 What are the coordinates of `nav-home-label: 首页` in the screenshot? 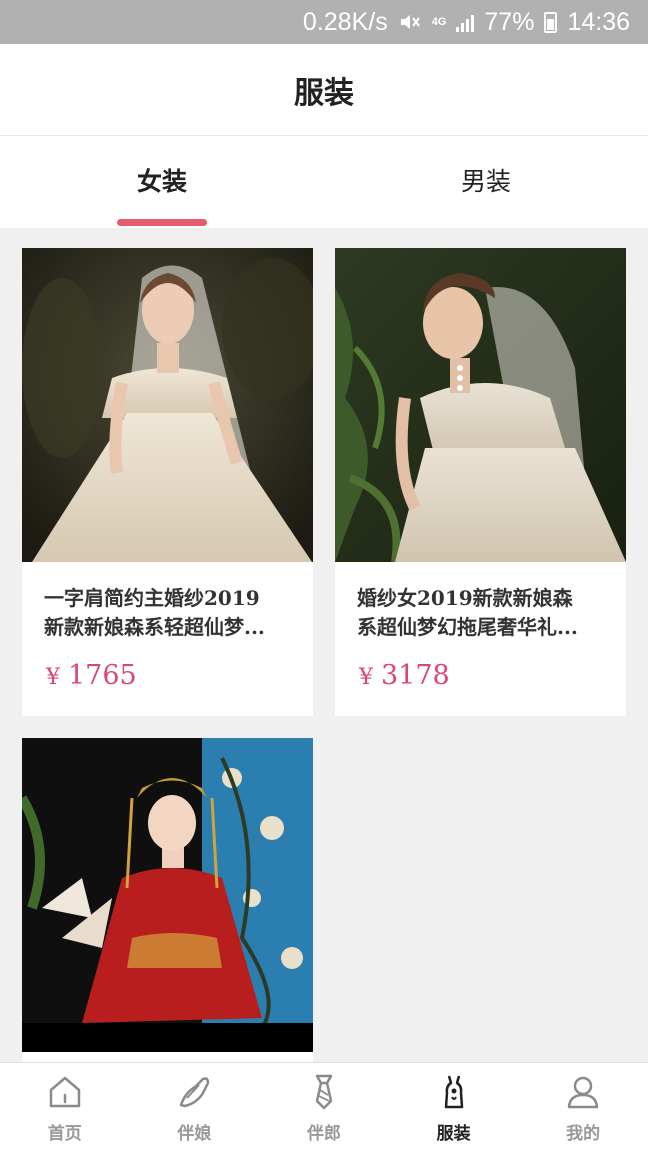 It's located at (64, 1134).